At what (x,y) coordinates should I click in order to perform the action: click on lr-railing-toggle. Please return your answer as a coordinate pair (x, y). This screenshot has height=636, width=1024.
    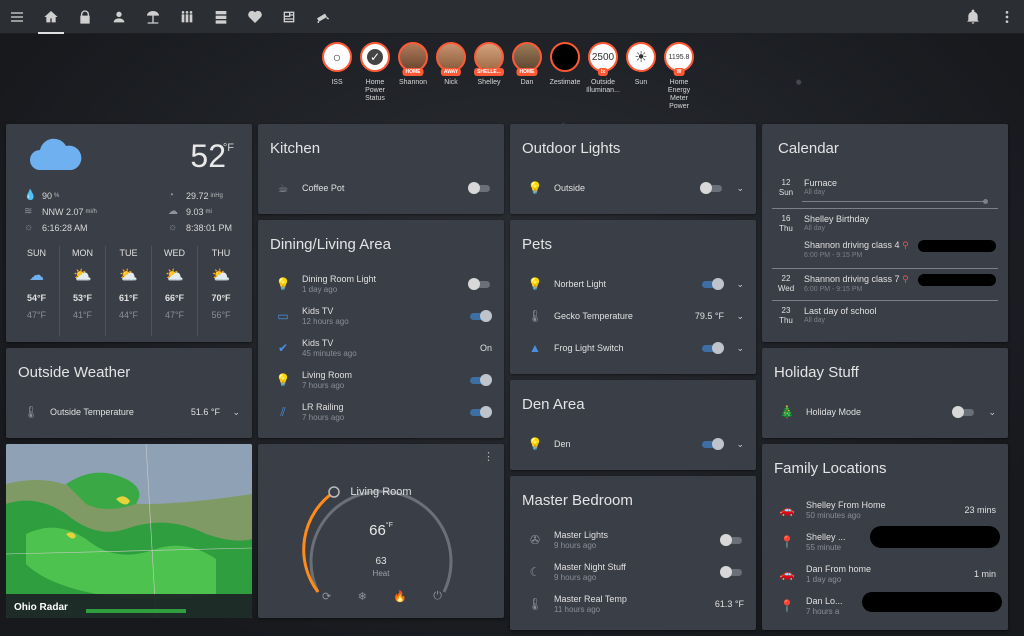
    Looking at the image, I should click on (480, 412).